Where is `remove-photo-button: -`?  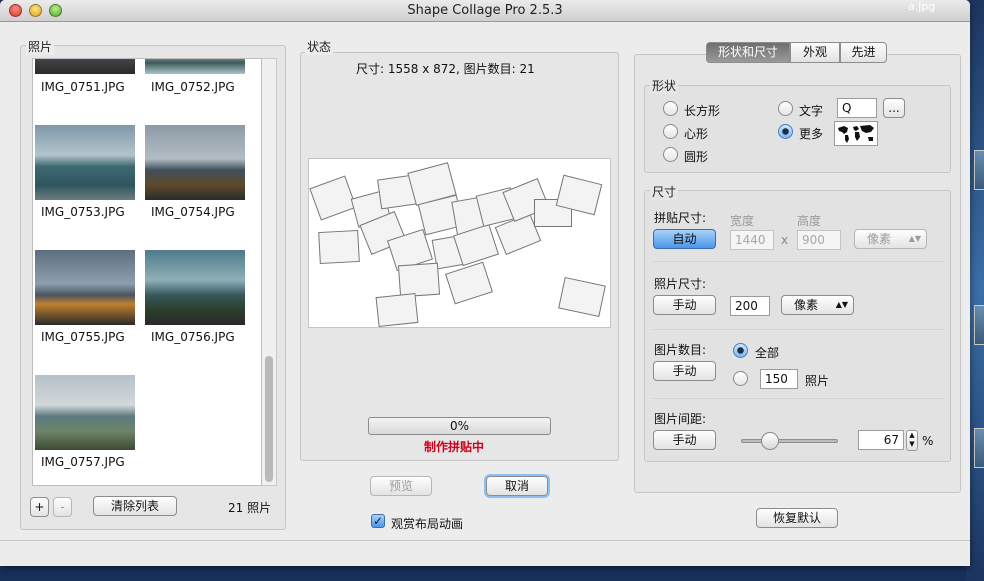 remove-photo-button: - is located at coordinates (62, 507).